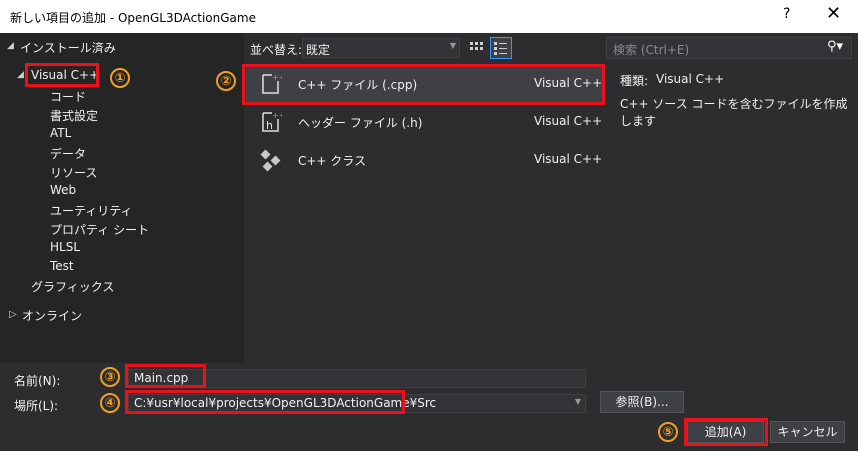  What do you see at coordinates (73, 172) in the screenshot?
I see `tree-item-resource: リソース` at bounding box center [73, 172].